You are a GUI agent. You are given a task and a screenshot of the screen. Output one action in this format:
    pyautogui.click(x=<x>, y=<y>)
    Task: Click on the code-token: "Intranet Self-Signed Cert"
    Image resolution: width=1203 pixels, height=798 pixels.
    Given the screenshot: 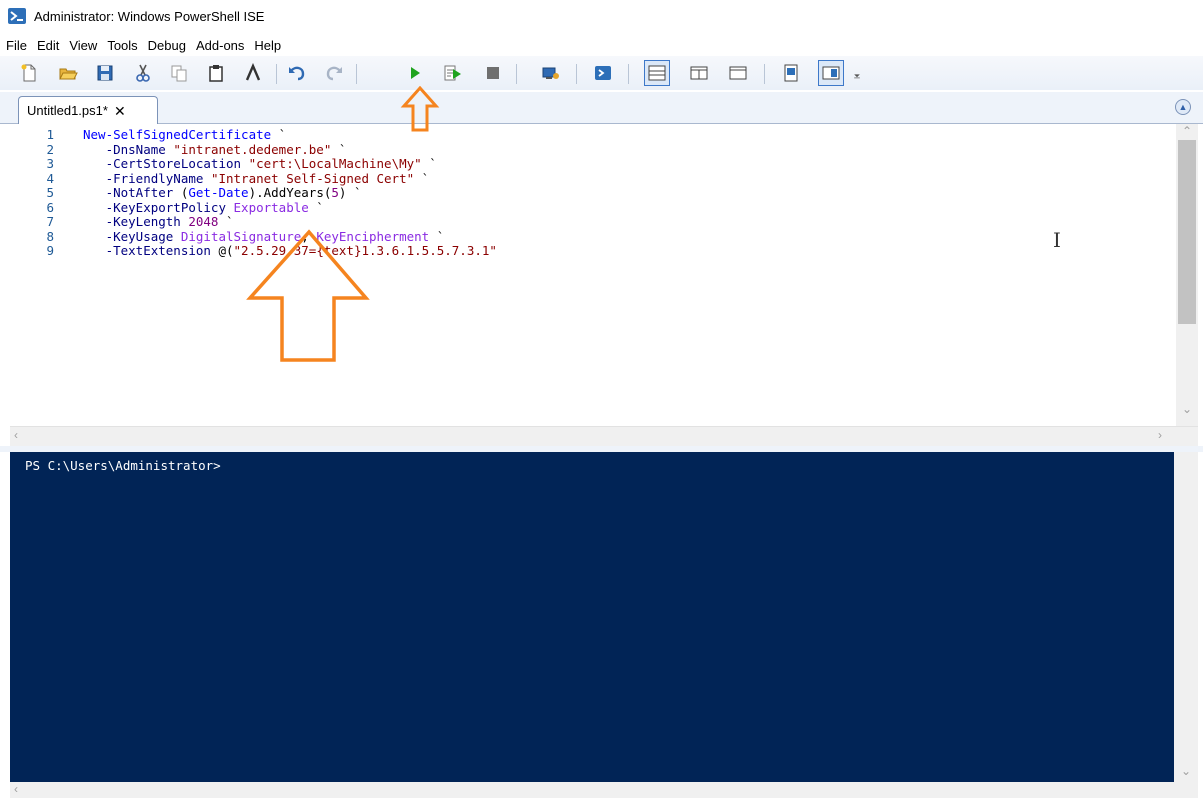 What is the action you would take?
    pyautogui.click(x=312, y=178)
    